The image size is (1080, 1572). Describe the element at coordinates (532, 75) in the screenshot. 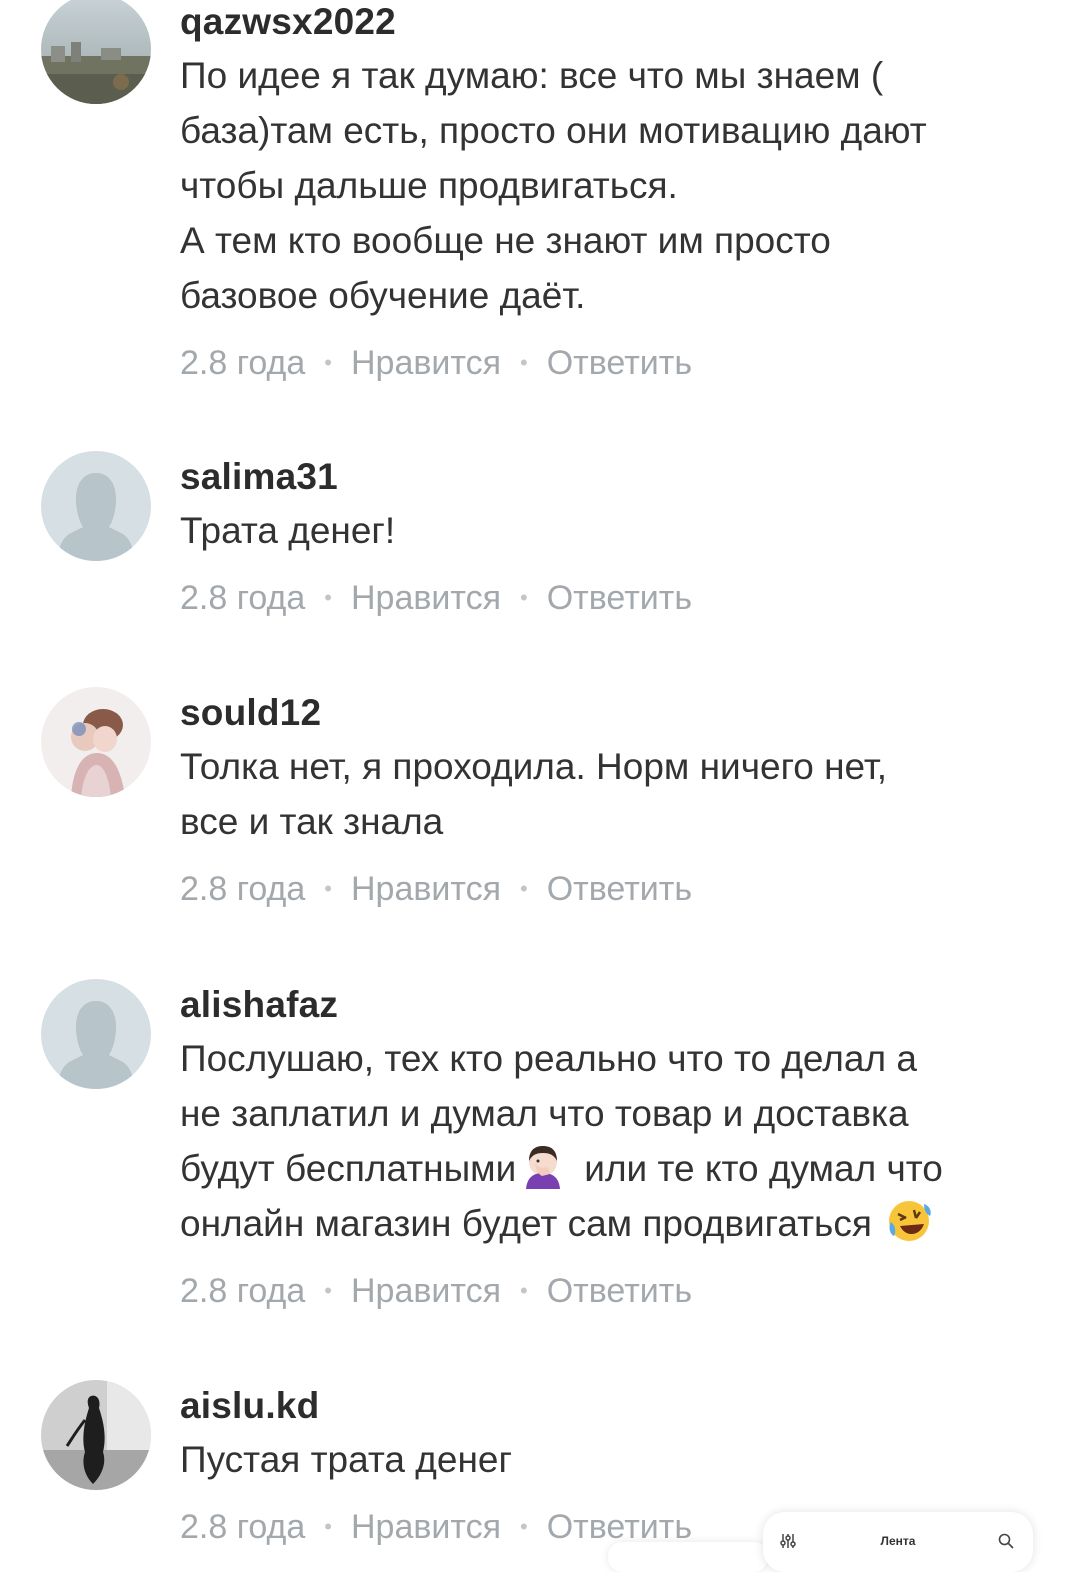

I see `comment-text-line: По идее я так думаю: все что мы знаем (` at that location.